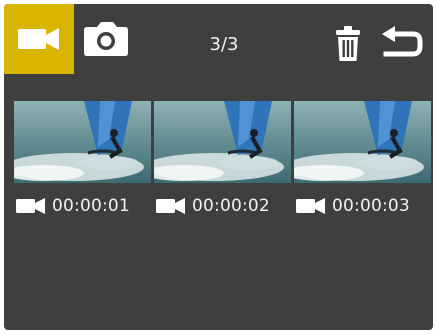 Image resolution: width=437 pixels, height=334 pixels. Describe the element at coordinates (224, 44) in the screenshot. I see `file-counter: 3/3` at that location.